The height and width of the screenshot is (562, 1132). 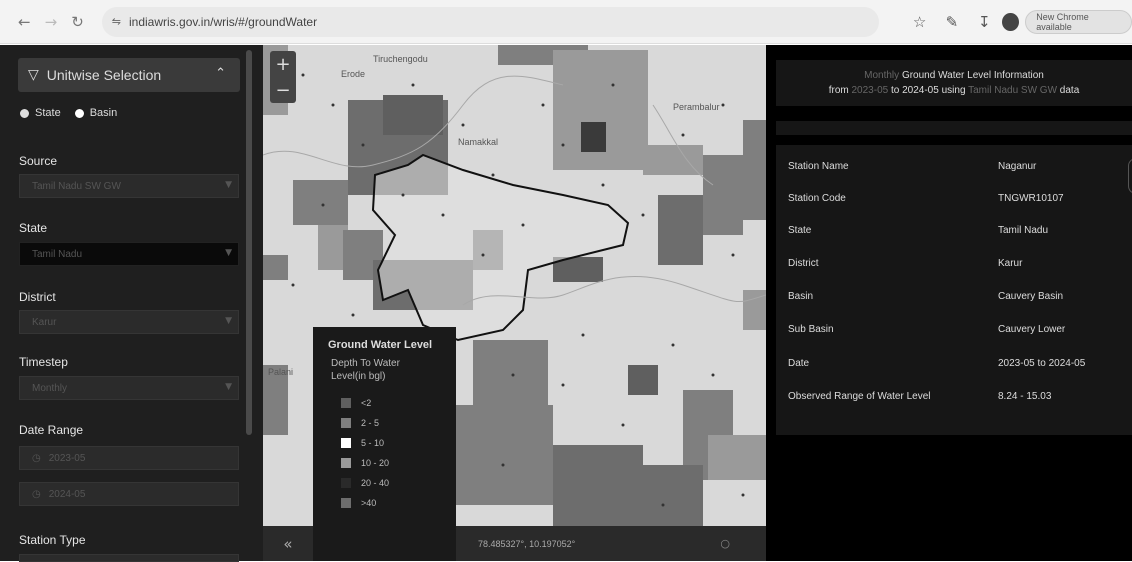 I want to click on info-divider, so click(x=954, y=128).